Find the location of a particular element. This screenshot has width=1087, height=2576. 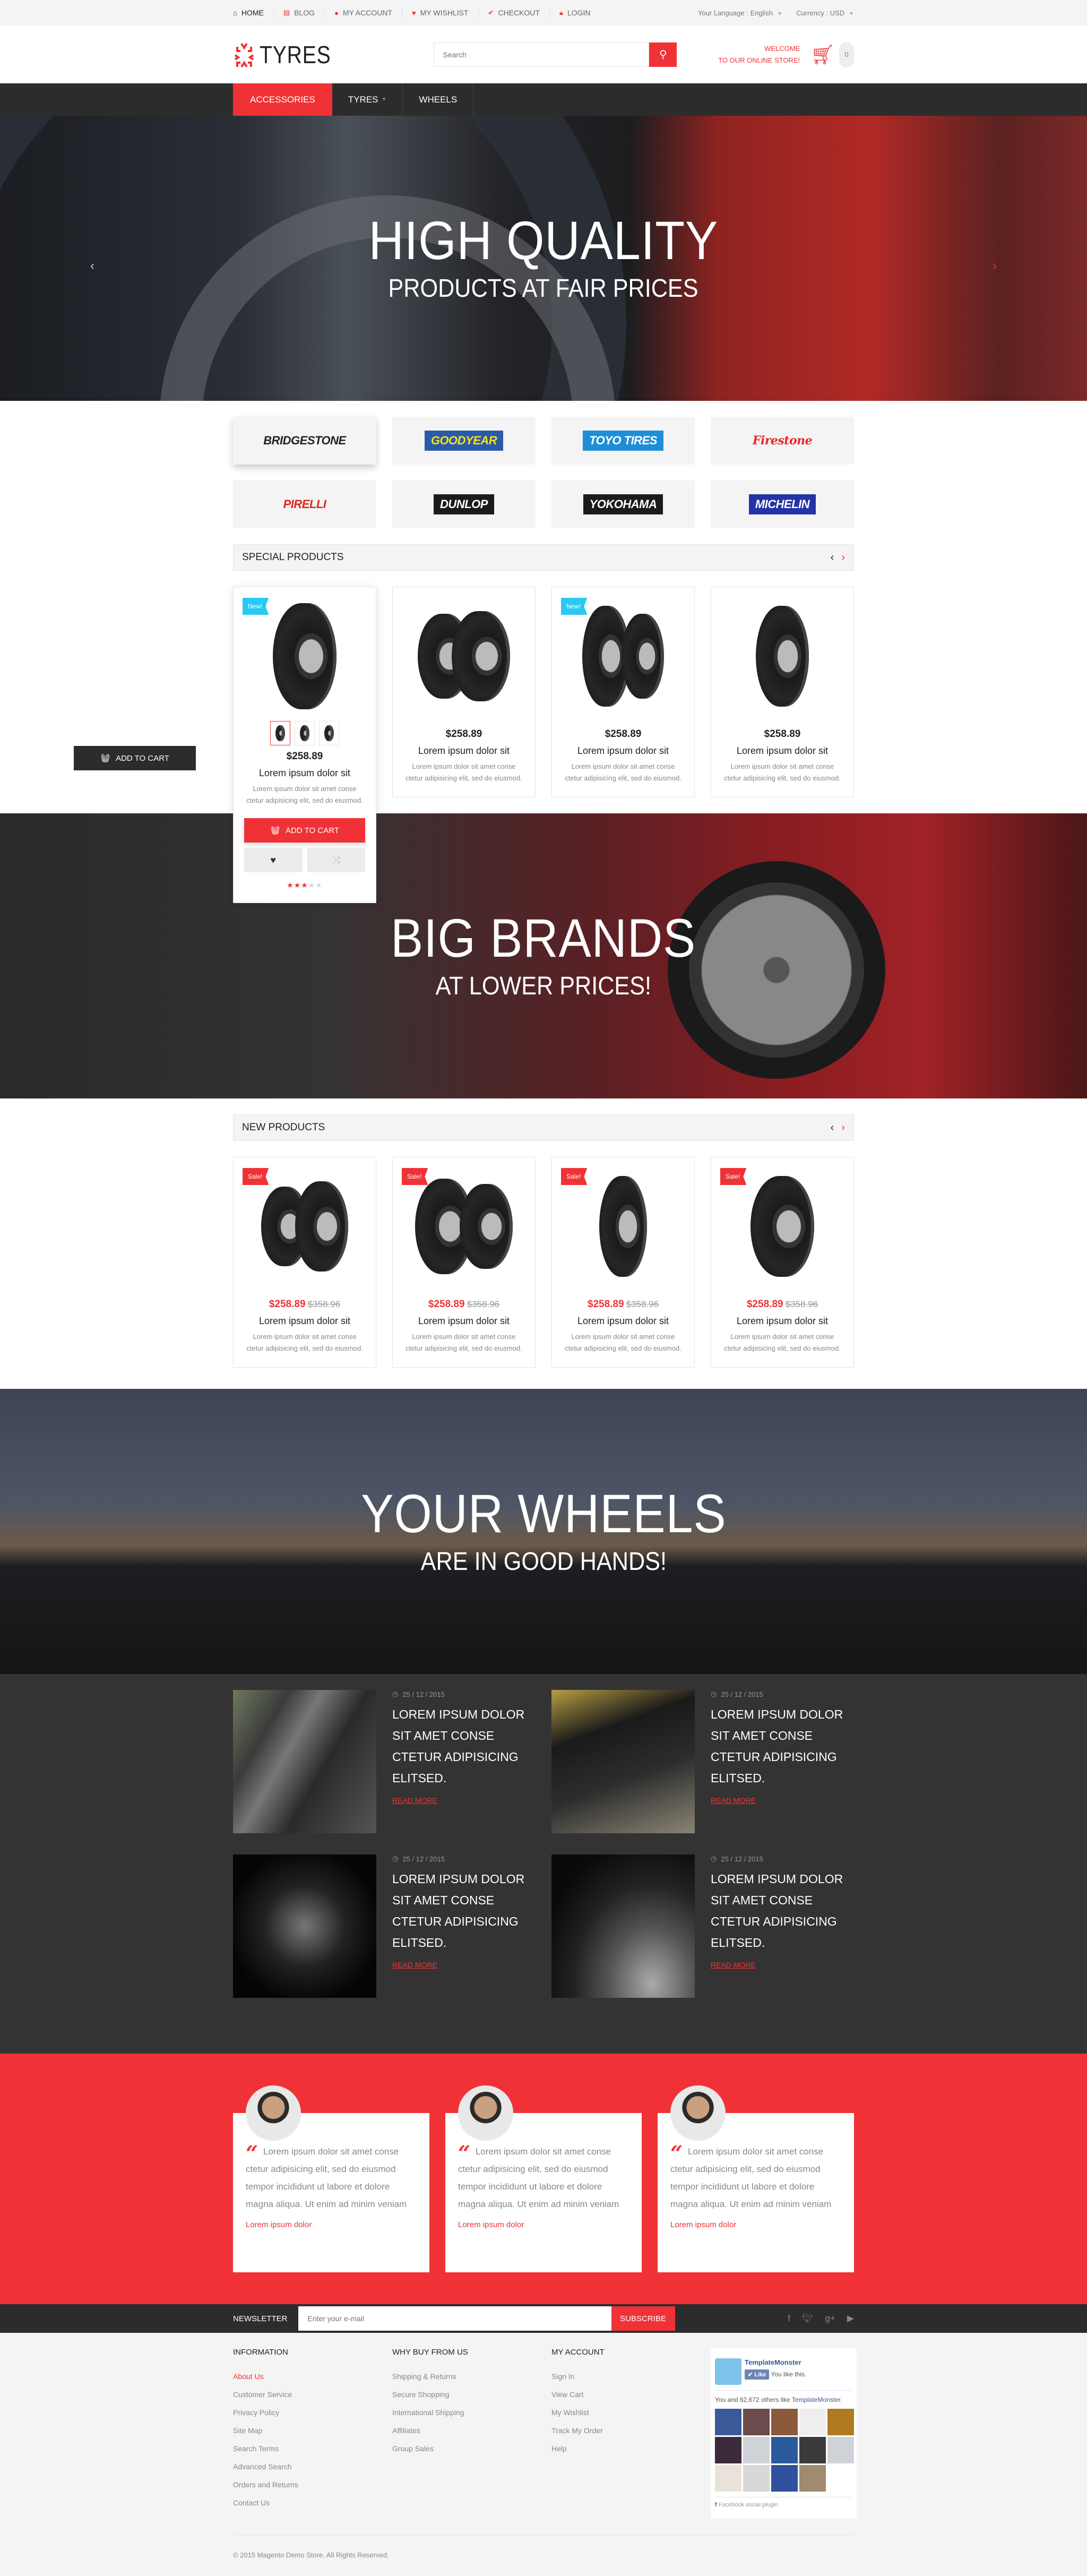

top-link-wishlist: ♥ My Wishlist is located at coordinates (440, 13).